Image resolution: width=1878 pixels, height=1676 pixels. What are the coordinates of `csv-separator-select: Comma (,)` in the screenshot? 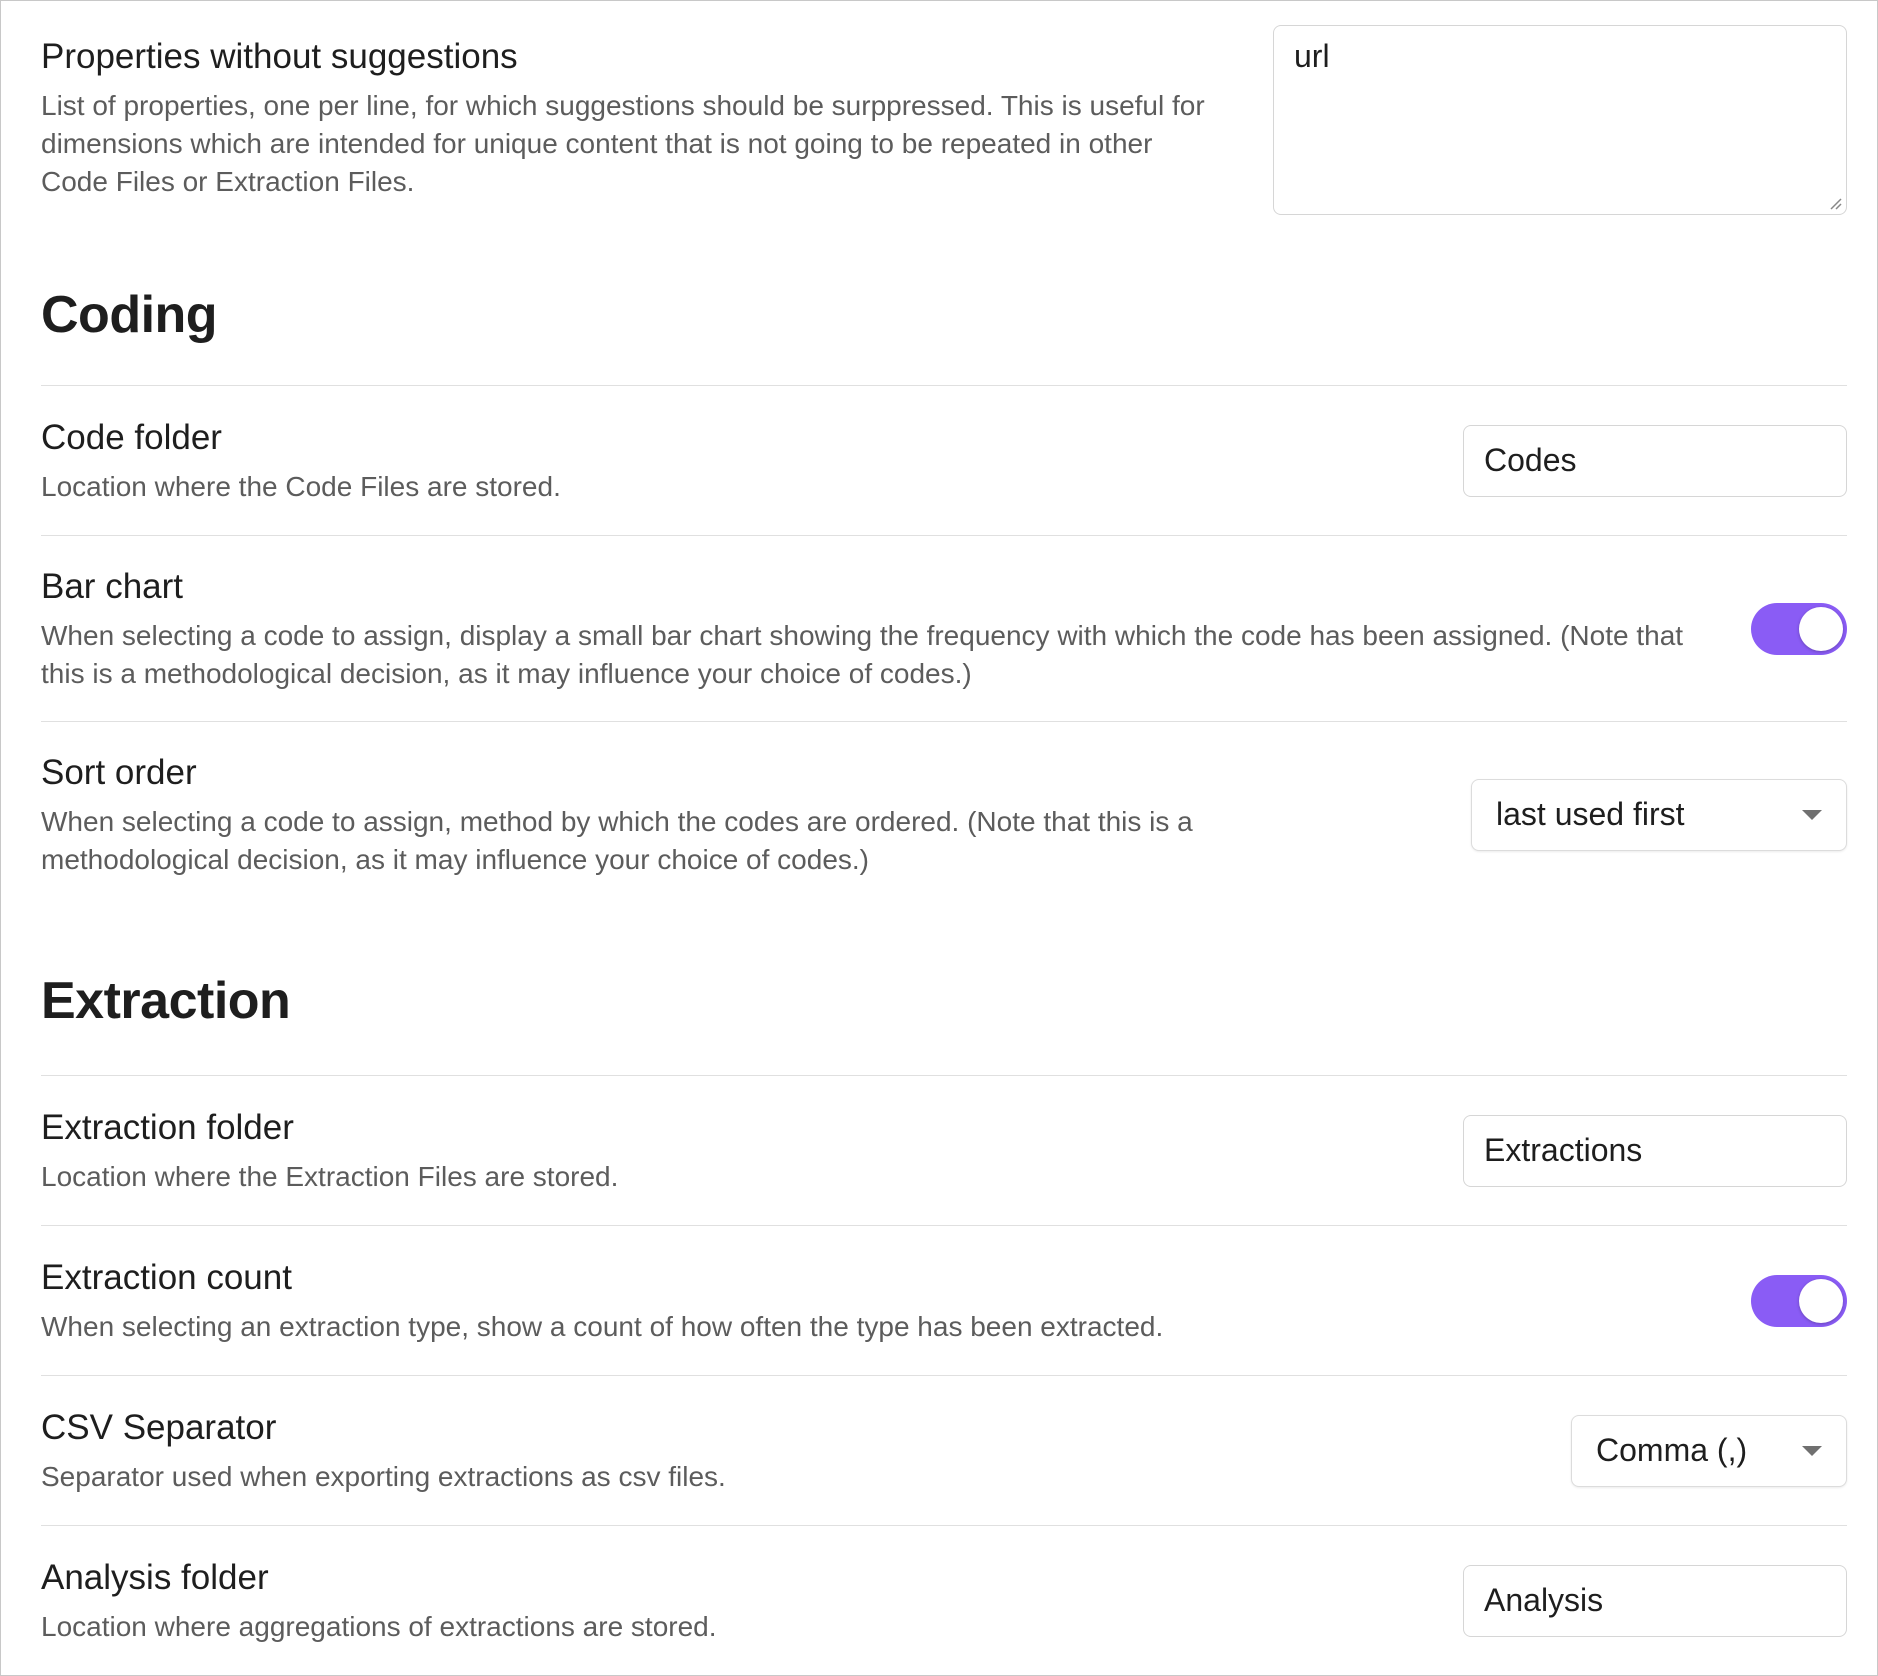 It's located at (1709, 1450).